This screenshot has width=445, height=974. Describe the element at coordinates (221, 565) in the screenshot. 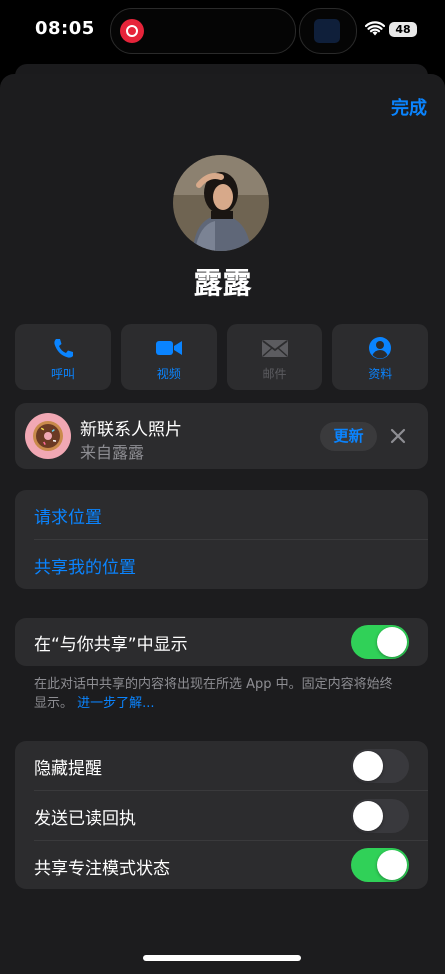

I see `share-location-row: 共享我的位置` at that location.